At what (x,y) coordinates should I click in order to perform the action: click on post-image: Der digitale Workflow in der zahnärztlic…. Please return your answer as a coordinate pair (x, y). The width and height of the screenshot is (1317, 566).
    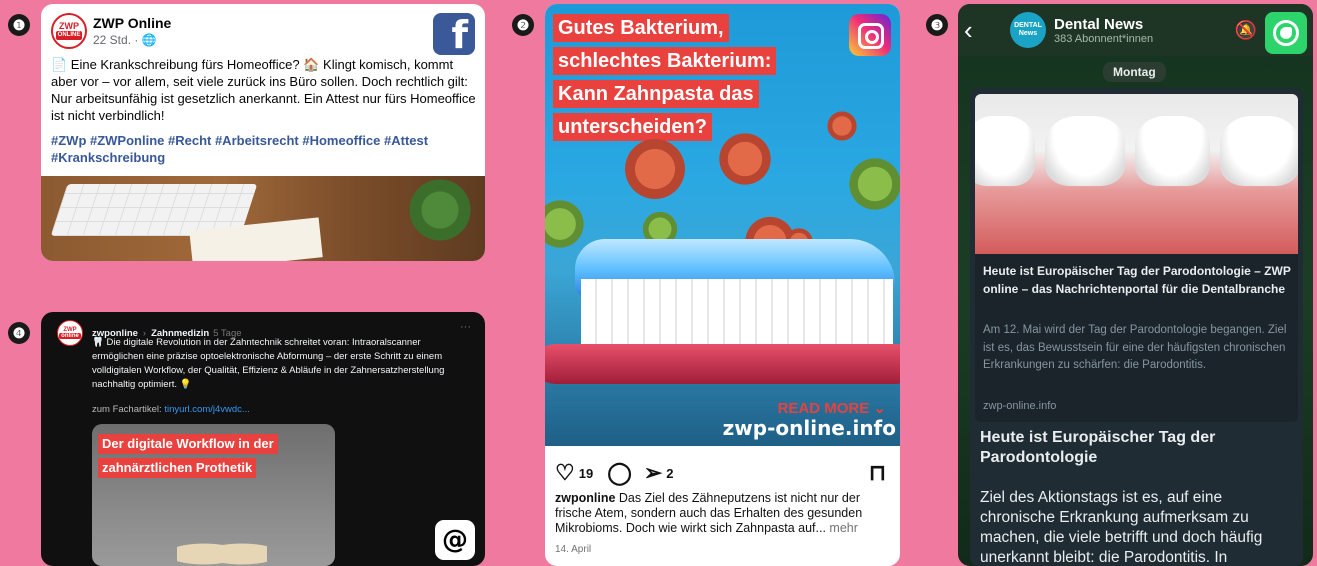
    Looking at the image, I should click on (213, 495).